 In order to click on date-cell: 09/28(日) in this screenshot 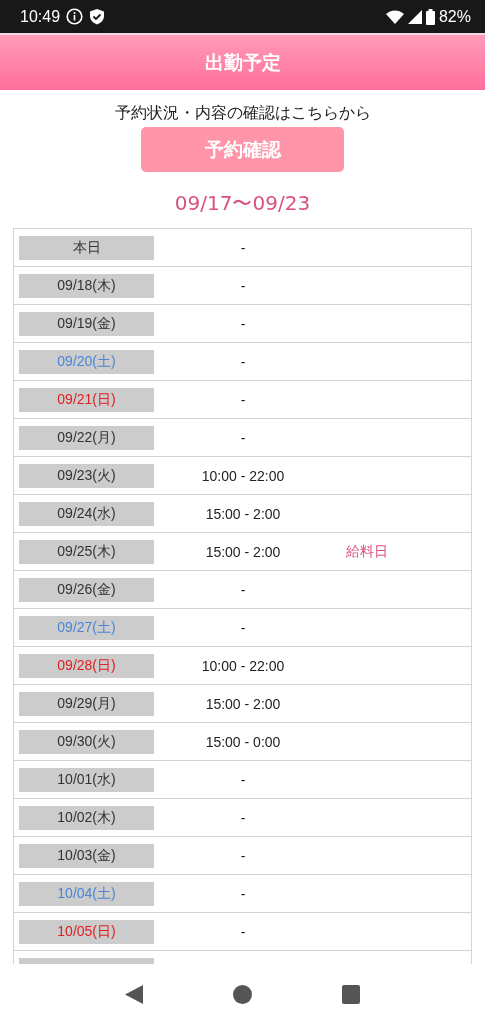, I will do `click(86, 665)`.